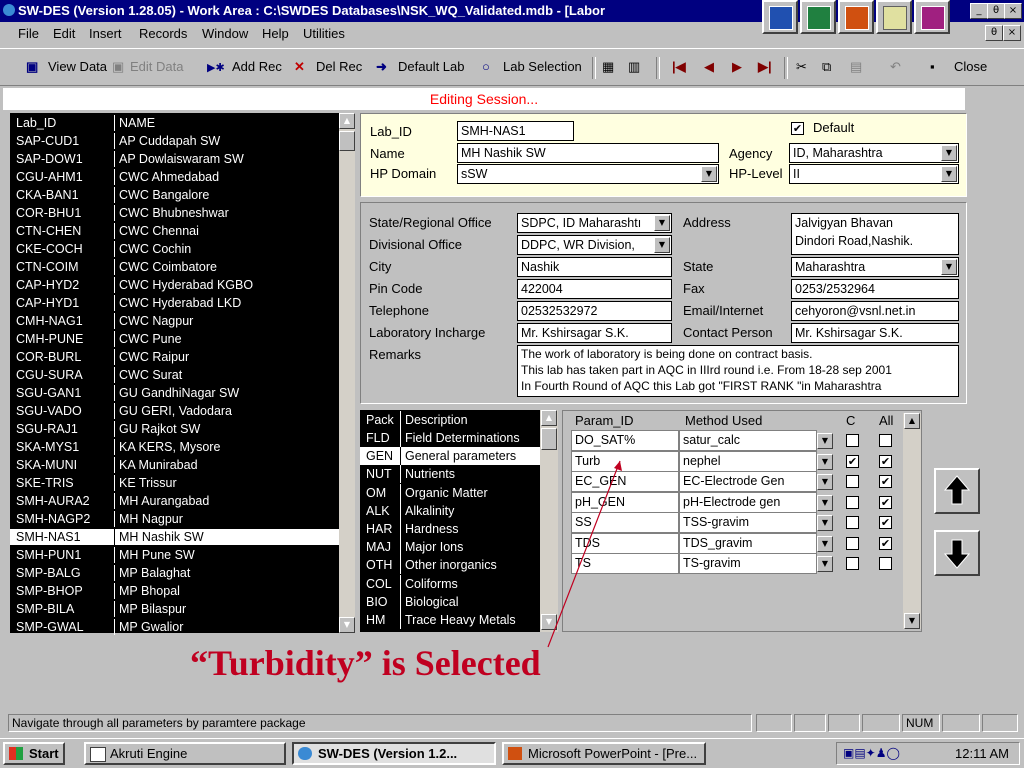 The height and width of the screenshot is (768, 1024). I want to click on method-used-cell: TDS_gravim, so click(748, 543).